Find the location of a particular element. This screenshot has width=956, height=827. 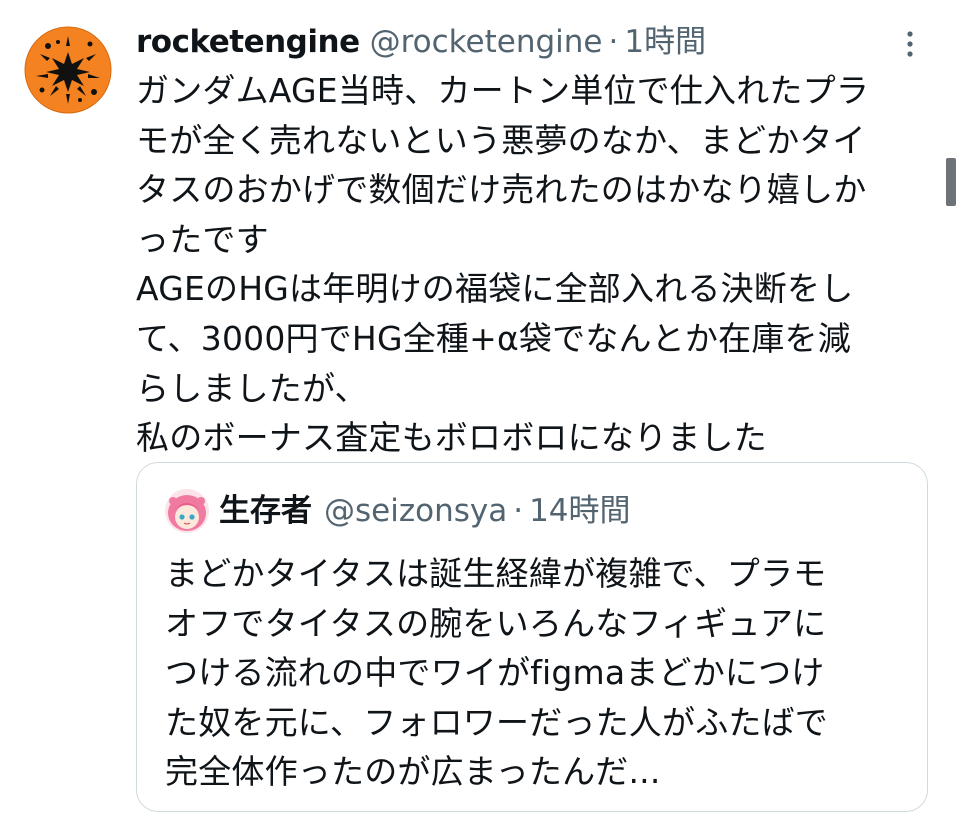

more-vertical-icon is located at coordinates (910, 44).